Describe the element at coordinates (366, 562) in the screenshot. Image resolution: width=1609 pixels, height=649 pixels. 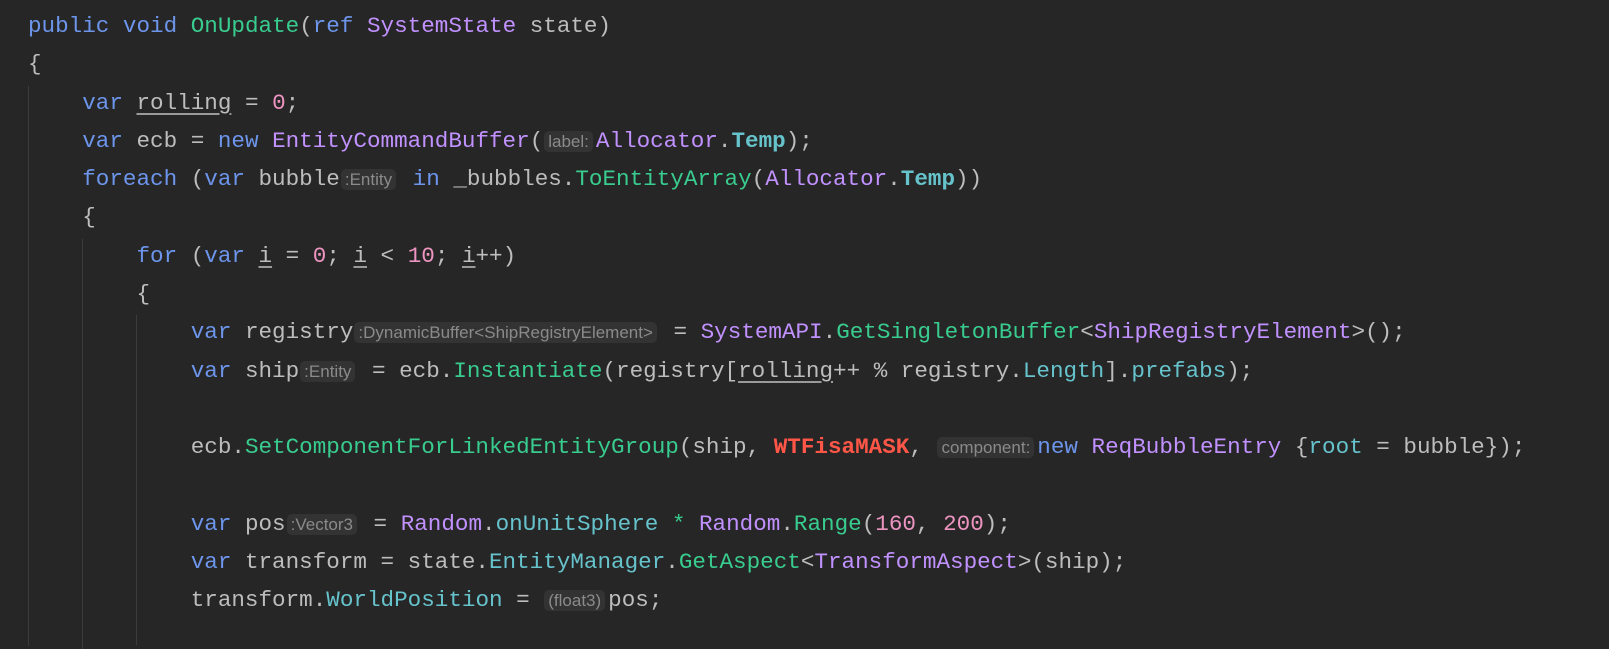
I see `code-text: transform = state.` at that location.